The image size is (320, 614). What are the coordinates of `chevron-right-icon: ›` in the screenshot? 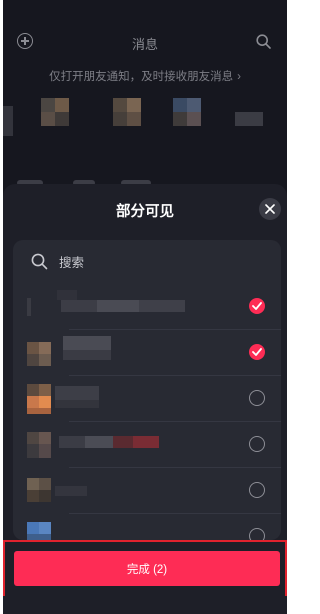 It's located at (239, 77).